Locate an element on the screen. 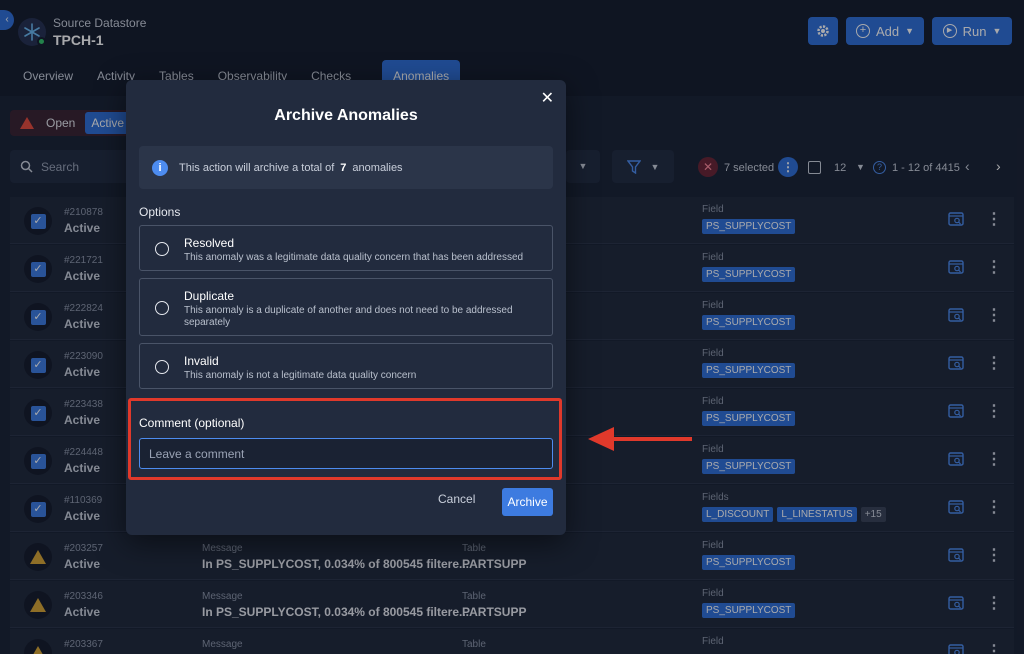  info-tail: anomalies is located at coordinates (377, 167).